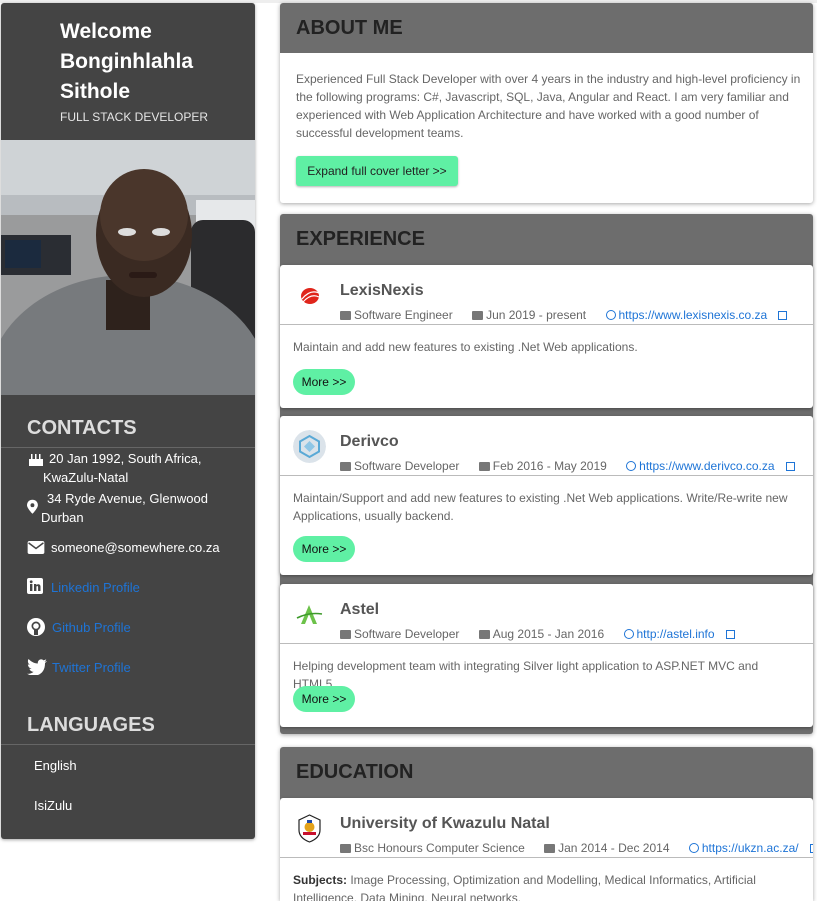 Image resolution: width=817 pixels, height=901 pixels. Describe the element at coordinates (382, 290) in the screenshot. I see `company-name: LexisNexis` at that location.